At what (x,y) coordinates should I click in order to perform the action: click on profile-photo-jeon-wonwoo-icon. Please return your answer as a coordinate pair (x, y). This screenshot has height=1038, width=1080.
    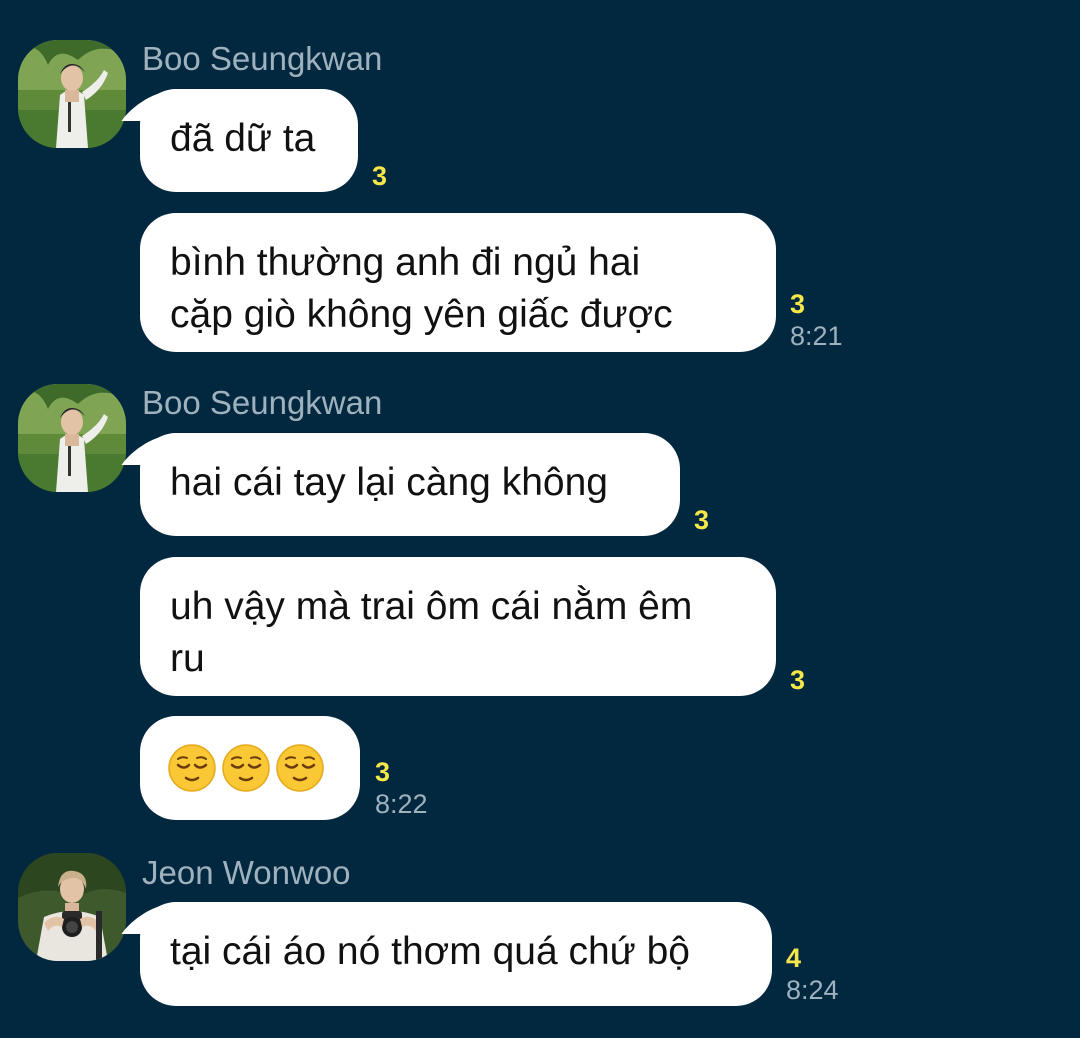
    Looking at the image, I should click on (72, 907).